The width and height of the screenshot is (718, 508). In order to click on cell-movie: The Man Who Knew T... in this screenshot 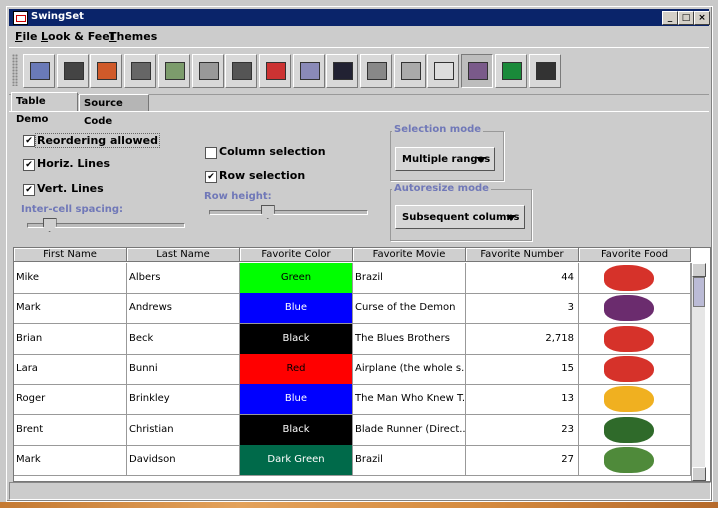, I will do `click(409, 400)`.